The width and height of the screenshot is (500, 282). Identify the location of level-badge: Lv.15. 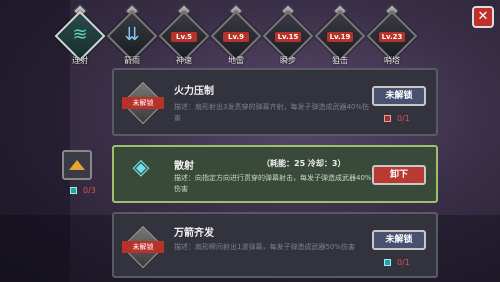
(288, 37).